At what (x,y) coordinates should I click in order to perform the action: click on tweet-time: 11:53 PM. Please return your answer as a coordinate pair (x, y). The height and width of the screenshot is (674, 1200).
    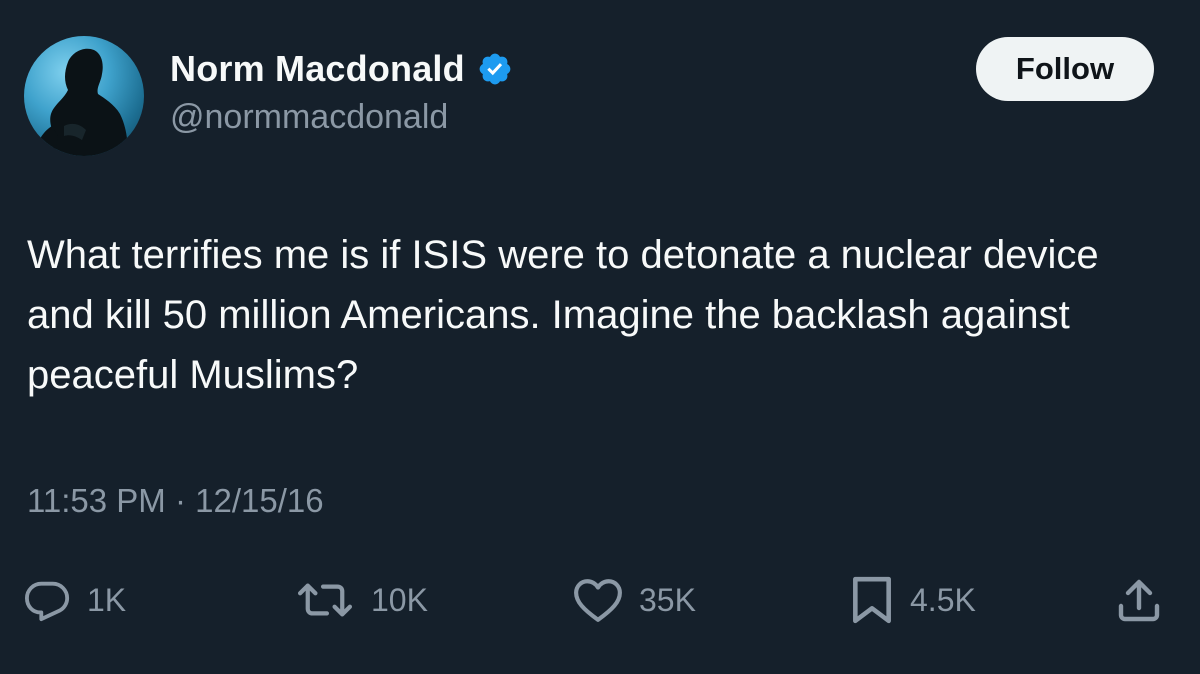
    Looking at the image, I should click on (96, 500).